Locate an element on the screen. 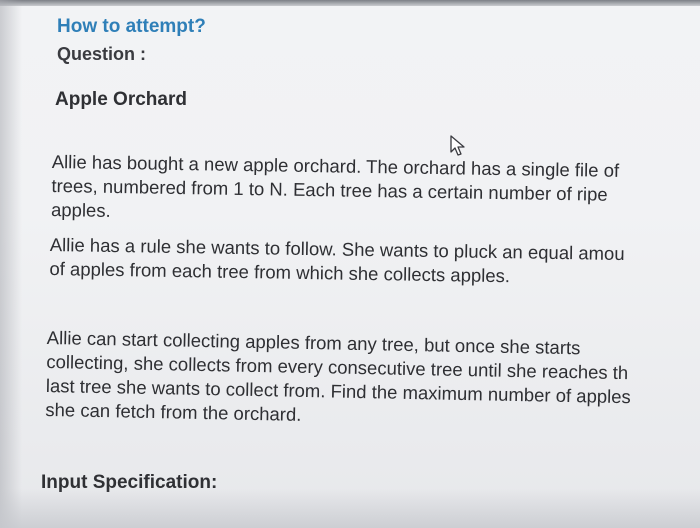 This screenshot has width=700, height=528. question-label: Question : is located at coordinates (101, 54).